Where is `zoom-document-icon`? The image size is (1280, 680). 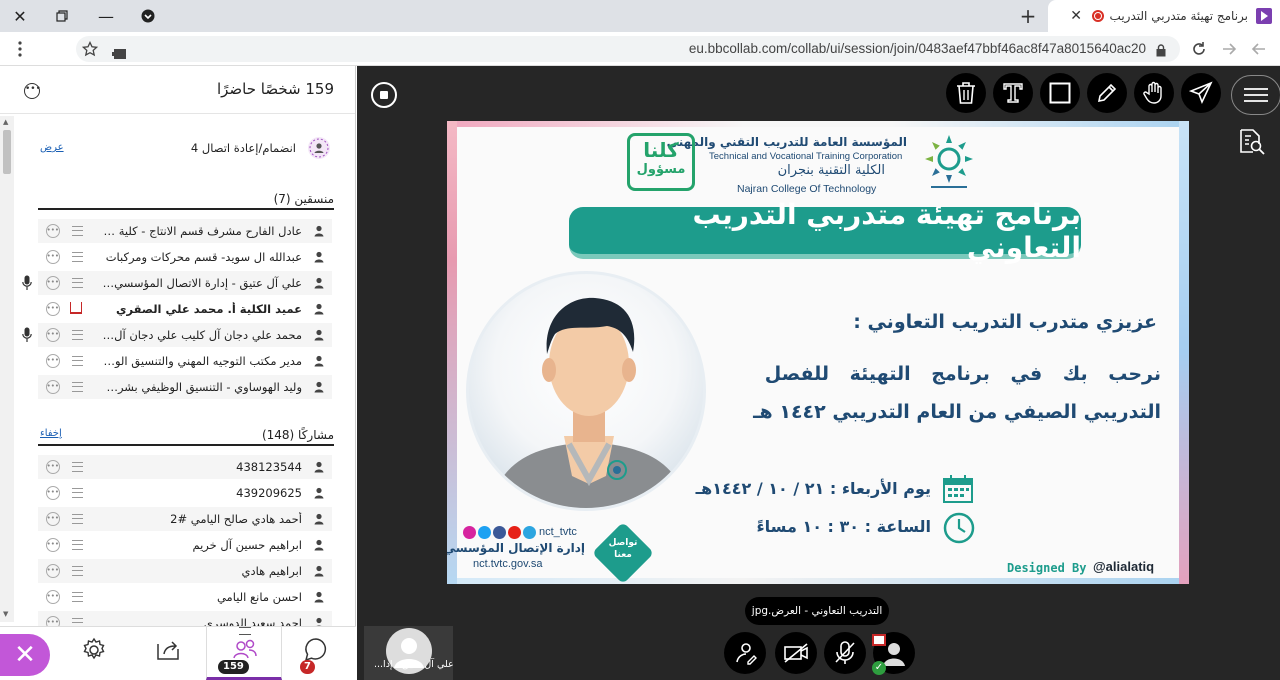 zoom-document-icon is located at coordinates (1251, 142).